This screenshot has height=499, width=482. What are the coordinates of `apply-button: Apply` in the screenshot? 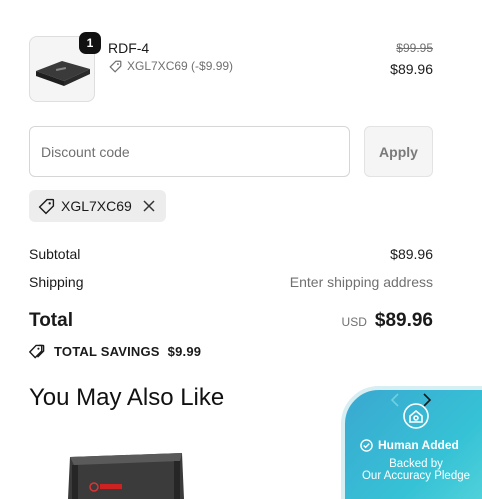 It's located at (398, 151).